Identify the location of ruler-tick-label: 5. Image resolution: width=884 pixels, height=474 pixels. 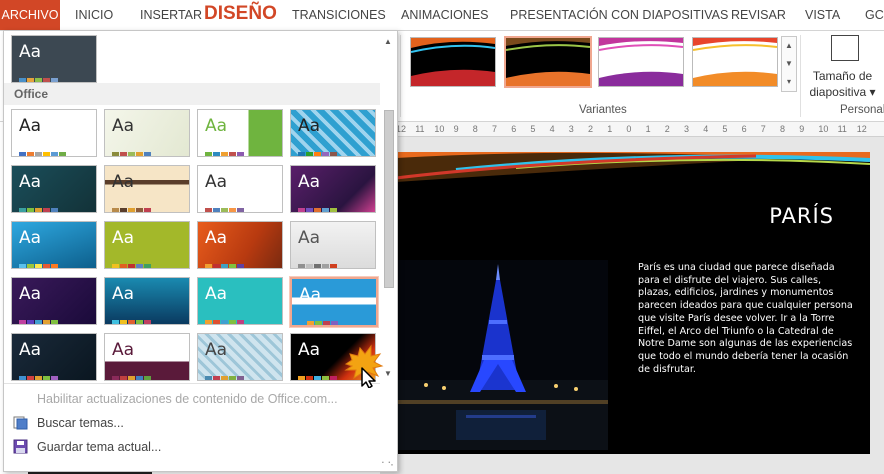
(533, 129).